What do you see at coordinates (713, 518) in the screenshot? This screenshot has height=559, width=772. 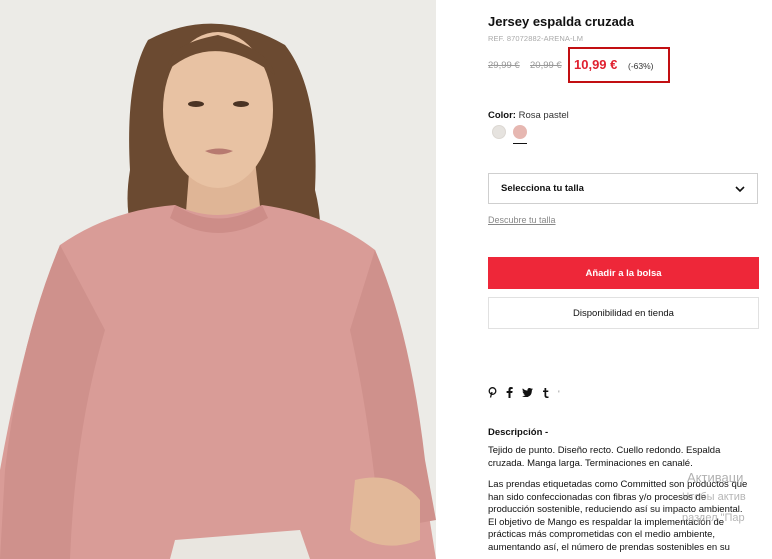 I see `activation-watermark-line3: раздел "Пар` at bounding box center [713, 518].